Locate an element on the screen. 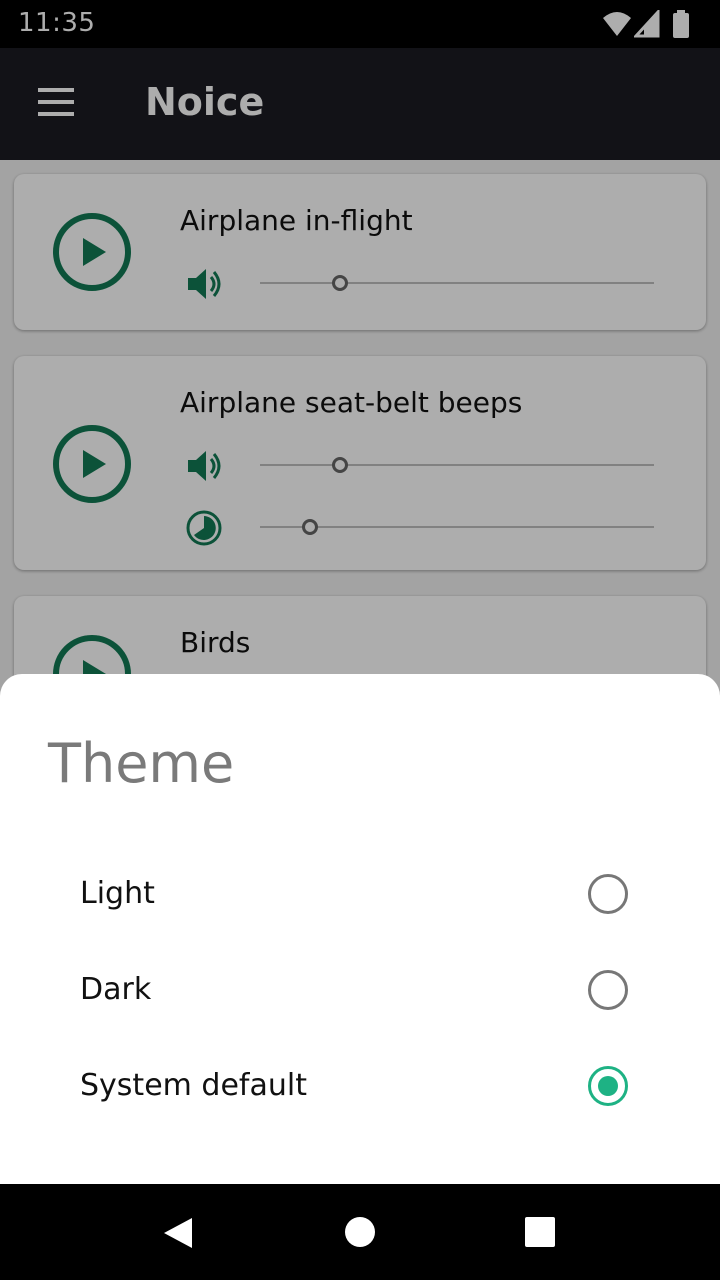 This screenshot has height=1280, width=720. option-label: System default is located at coordinates (193, 1085).